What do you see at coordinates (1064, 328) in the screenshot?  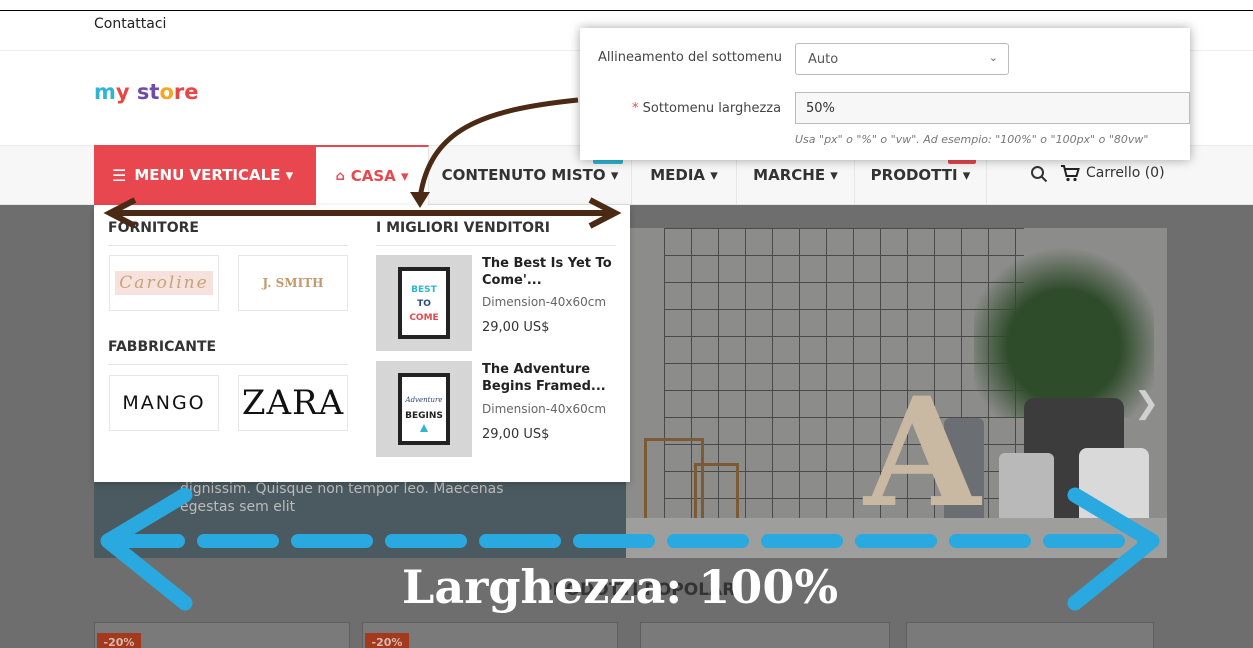 I see `slider-plant` at bounding box center [1064, 328].